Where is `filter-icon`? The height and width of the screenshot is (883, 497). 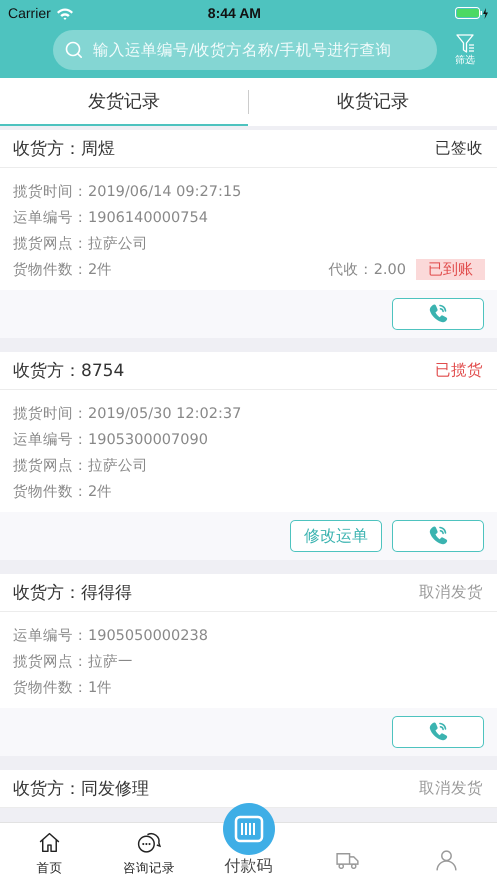
filter-icon is located at coordinates (465, 43).